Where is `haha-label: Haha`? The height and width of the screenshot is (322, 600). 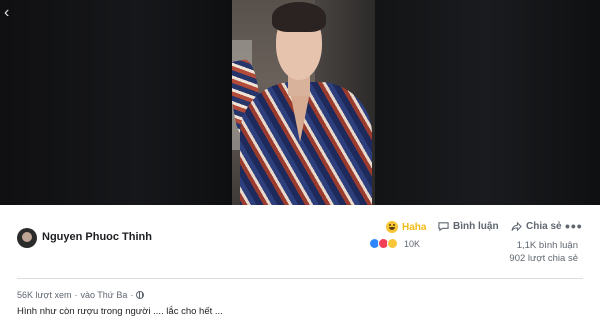
haha-label: Haha is located at coordinates (414, 227).